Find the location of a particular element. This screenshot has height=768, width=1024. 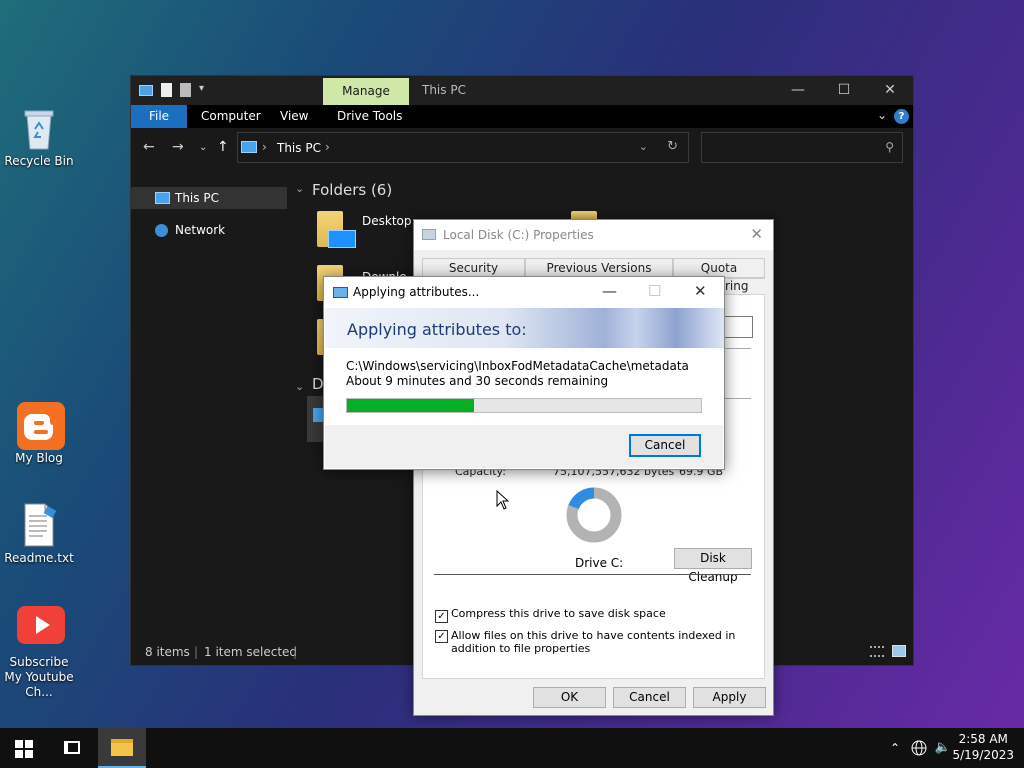

properties-titlebar: Local Disk (C:) Properties ✕ is located at coordinates (593, 235).